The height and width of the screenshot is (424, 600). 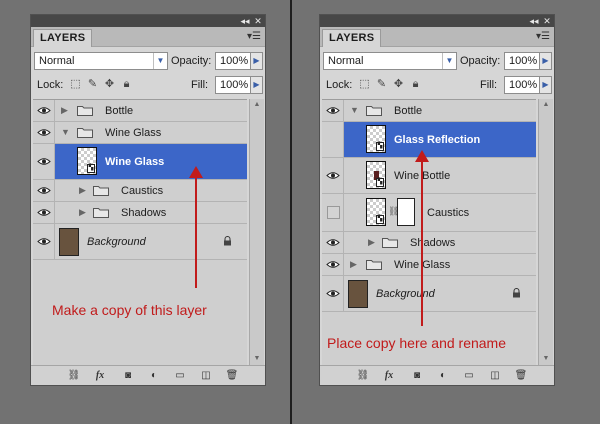 What do you see at coordinates (406, 212) in the screenshot?
I see `layer-mask-thumbnail` at bounding box center [406, 212].